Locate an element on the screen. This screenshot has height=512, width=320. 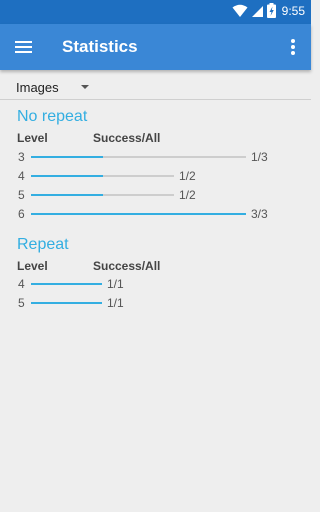
overflow-menu-button is located at coordinates (293, 47).